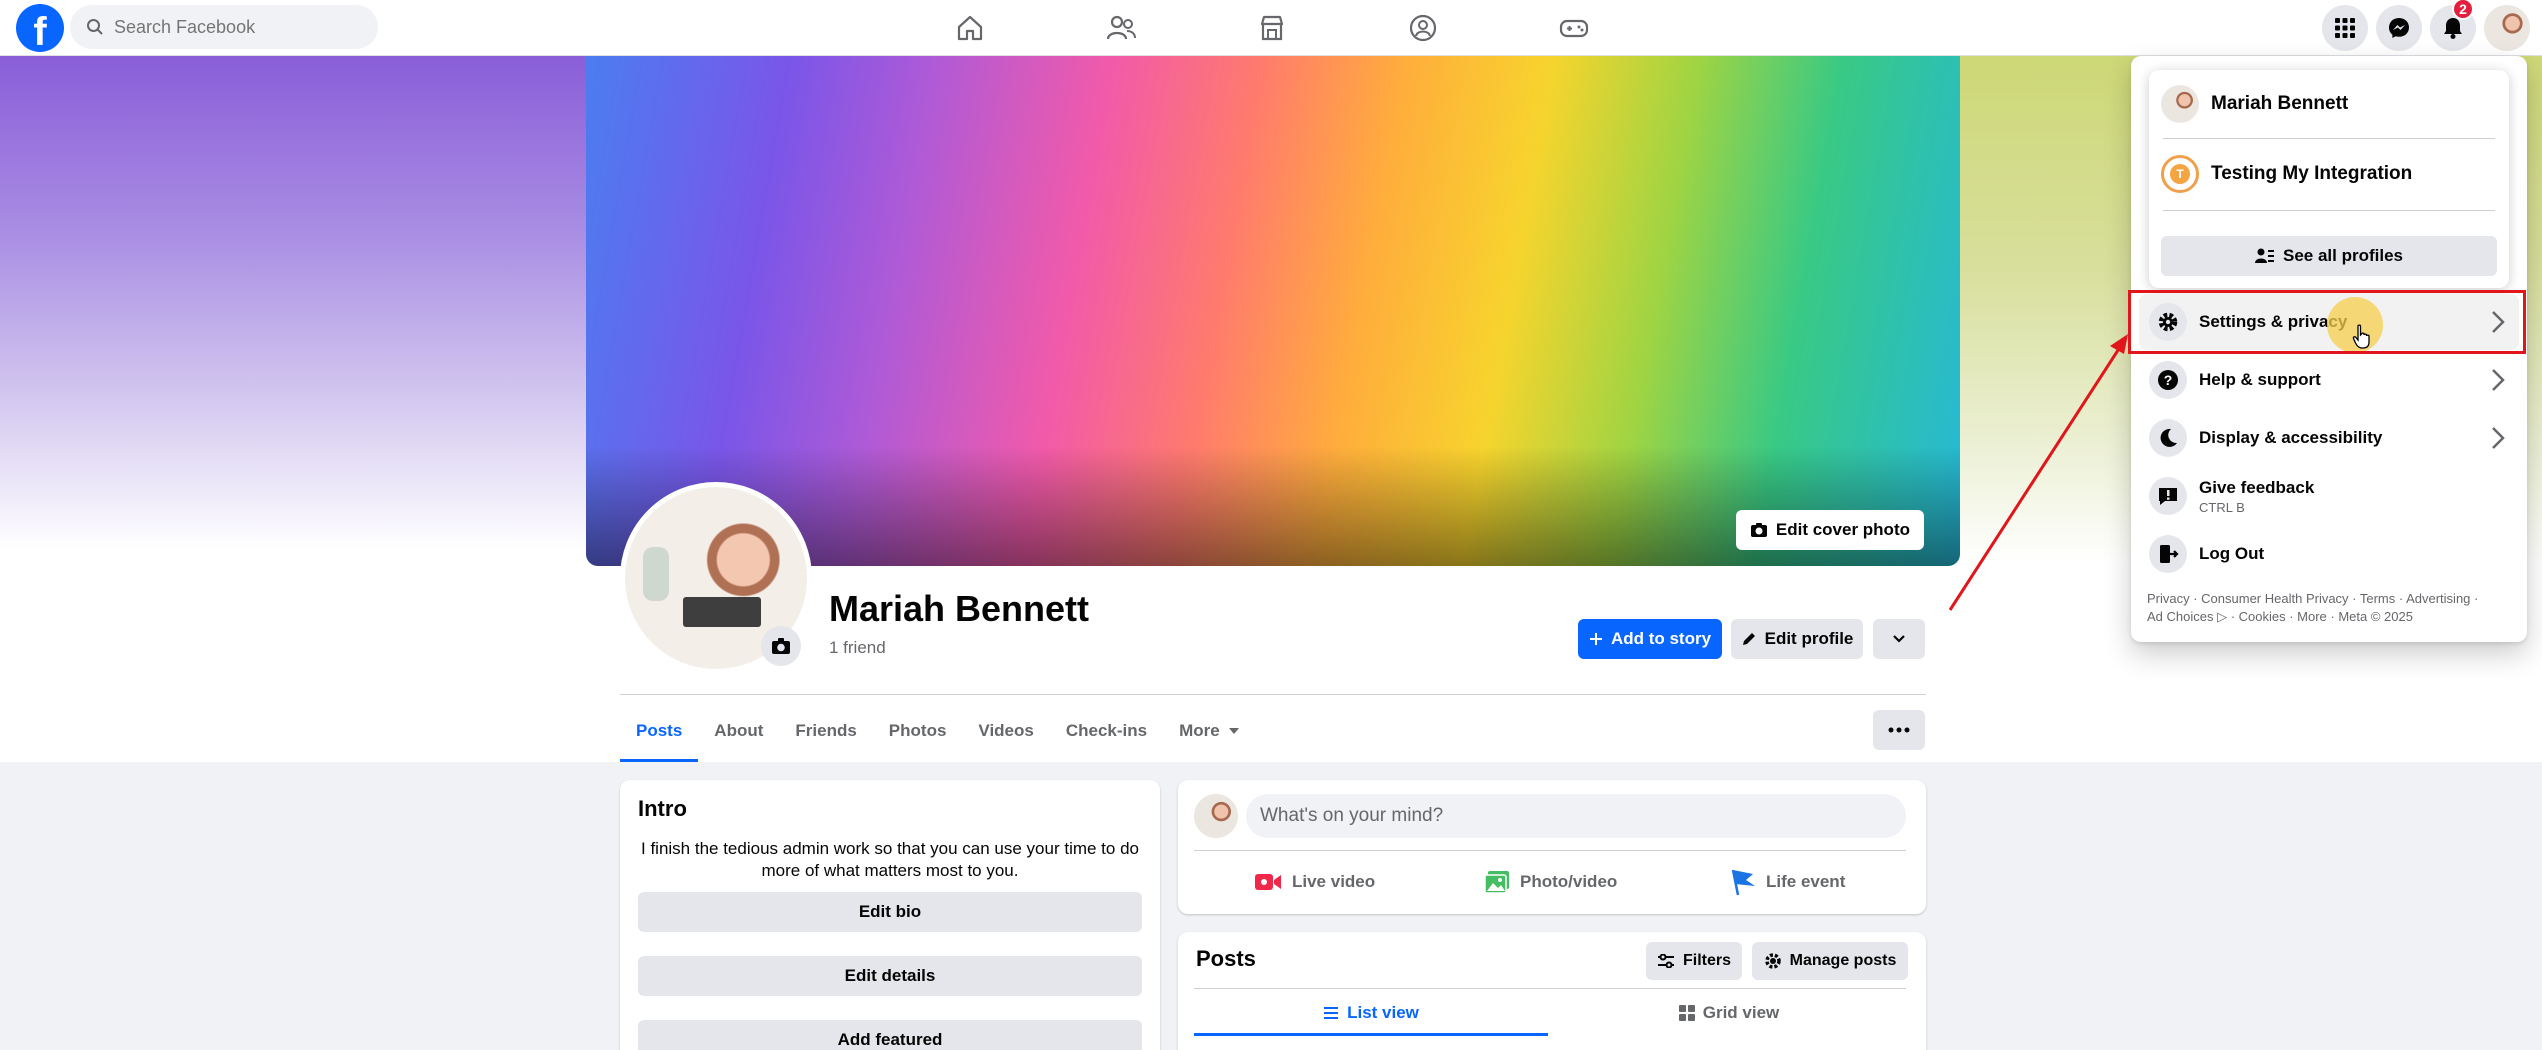  Describe the element at coordinates (1233, 731) in the screenshot. I see `caret-down-icon` at that location.